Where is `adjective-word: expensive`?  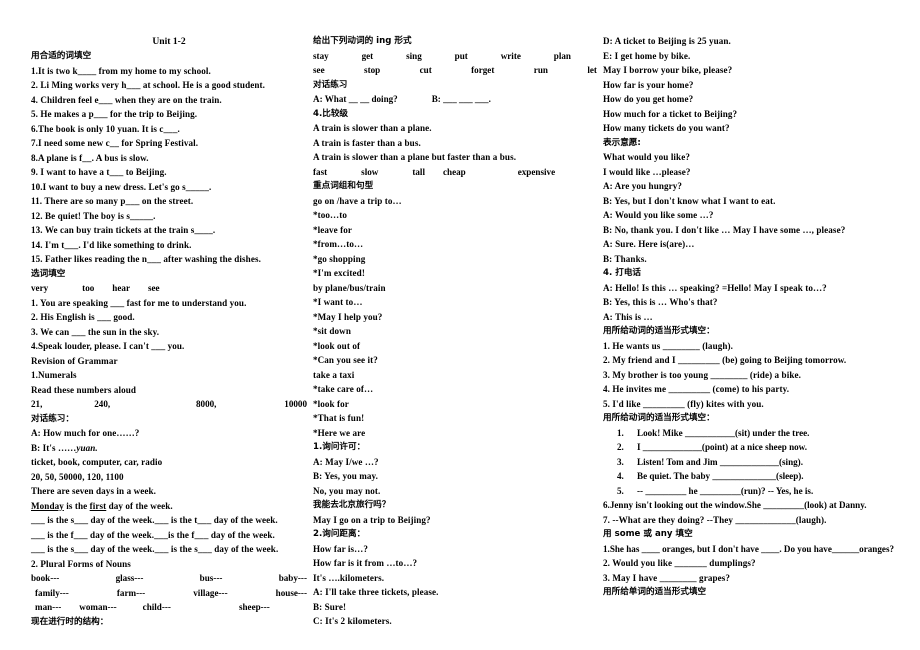
adjective-word: expensive is located at coordinates (536, 171).